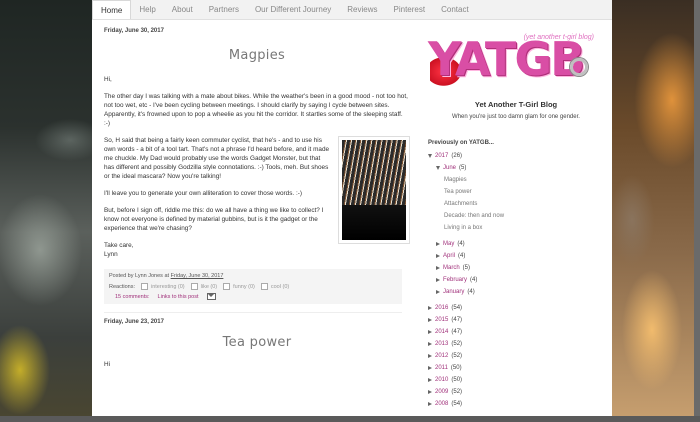 The image size is (700, 422). What do you see at coordinates (451, 268) in the screenshot?
I see `archive-month: March` at bounding box center [451, 268].